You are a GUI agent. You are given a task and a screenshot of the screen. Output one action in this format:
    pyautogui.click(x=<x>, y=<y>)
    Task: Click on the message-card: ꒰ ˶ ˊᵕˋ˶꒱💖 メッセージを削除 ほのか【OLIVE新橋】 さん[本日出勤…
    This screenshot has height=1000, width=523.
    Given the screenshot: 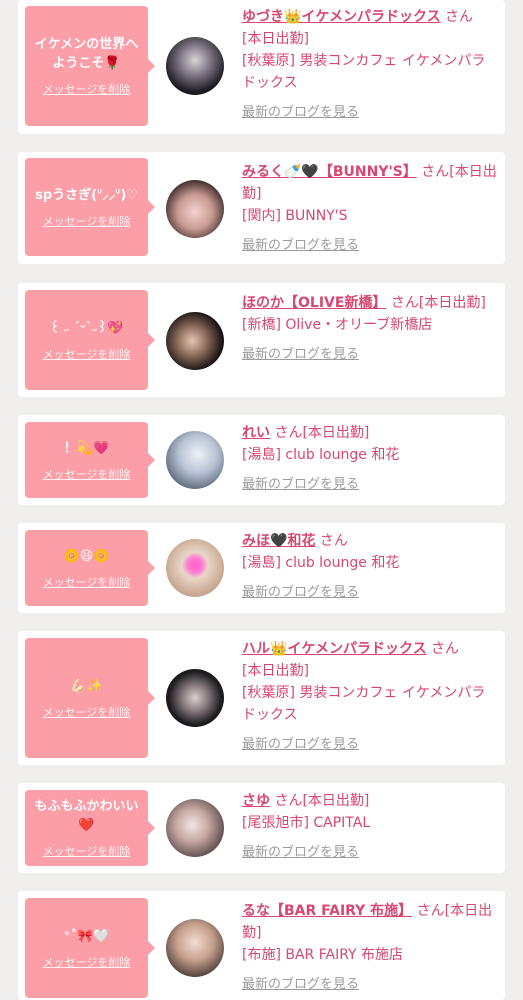 What is the action you would take?
    pyautogui.click(x=261, y=340)
    